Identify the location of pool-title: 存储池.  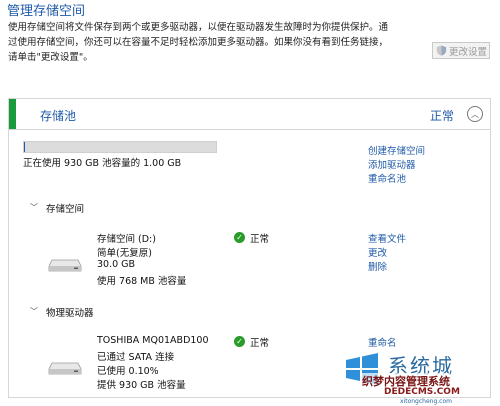
(58, 116).